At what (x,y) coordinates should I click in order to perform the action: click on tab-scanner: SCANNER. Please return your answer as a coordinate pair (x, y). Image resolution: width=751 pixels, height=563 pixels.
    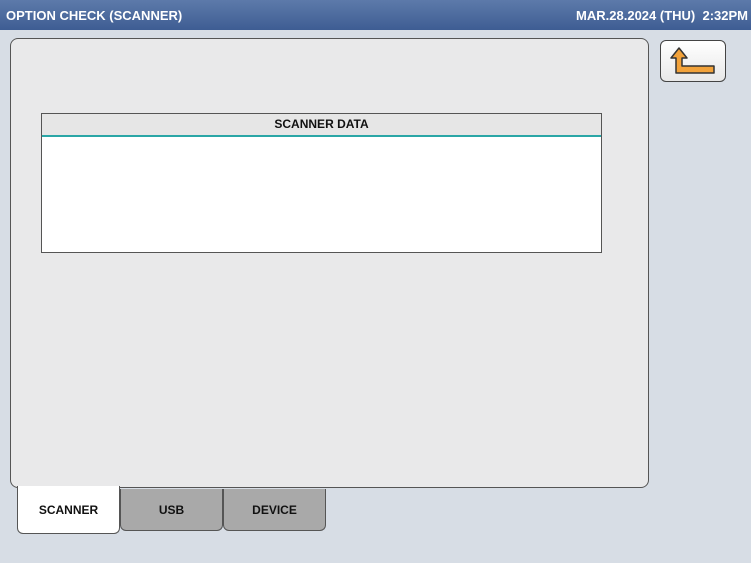
    Looking at the image, I should click on (68, 510).